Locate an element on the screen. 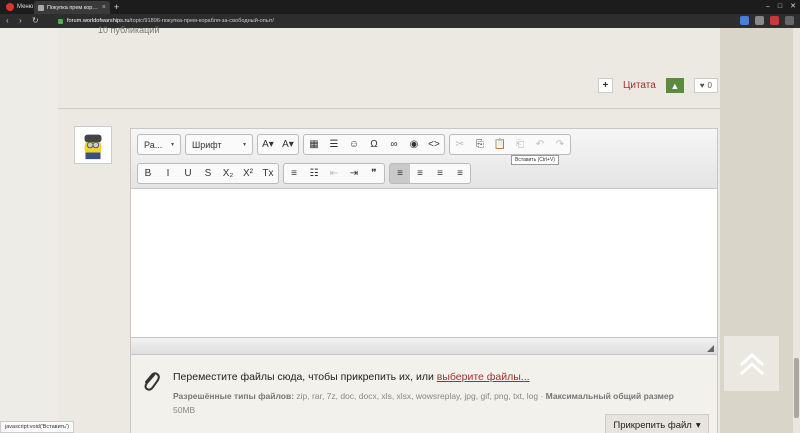  avatar is located at coordinates (93, 145).